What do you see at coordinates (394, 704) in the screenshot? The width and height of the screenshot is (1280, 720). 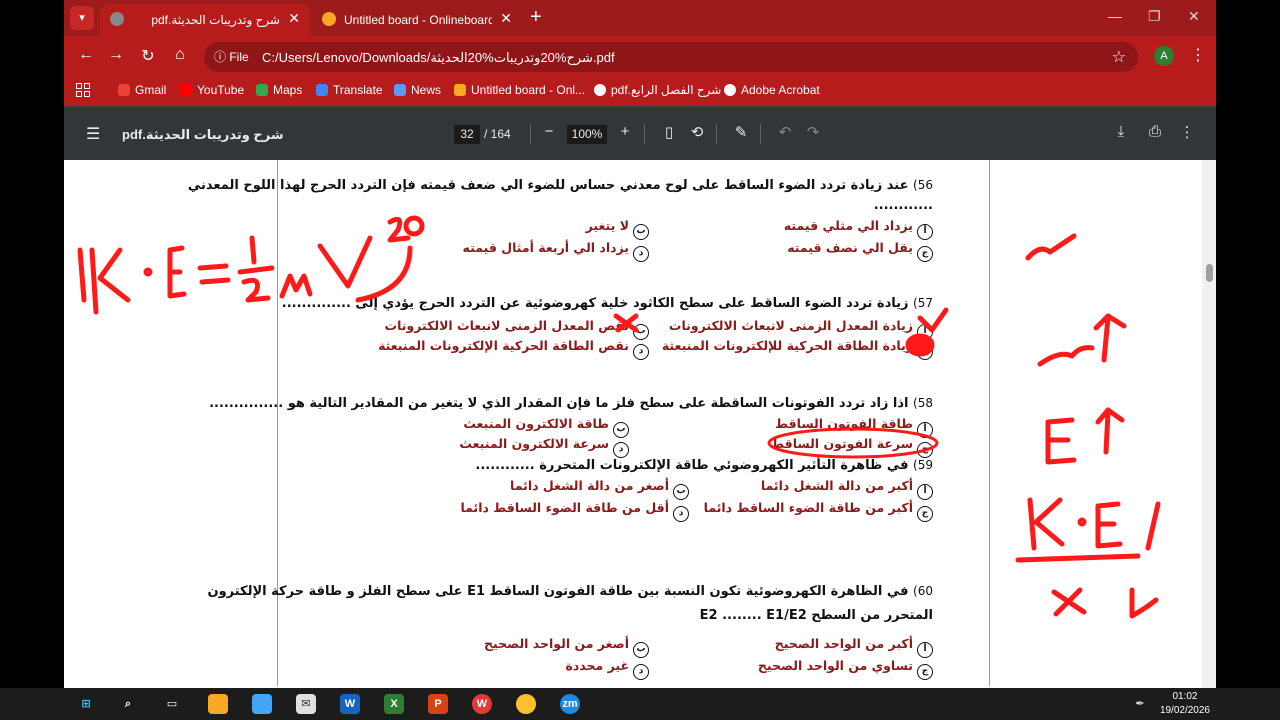 I see `excel-icon: X` at bounding box center [394, 704].